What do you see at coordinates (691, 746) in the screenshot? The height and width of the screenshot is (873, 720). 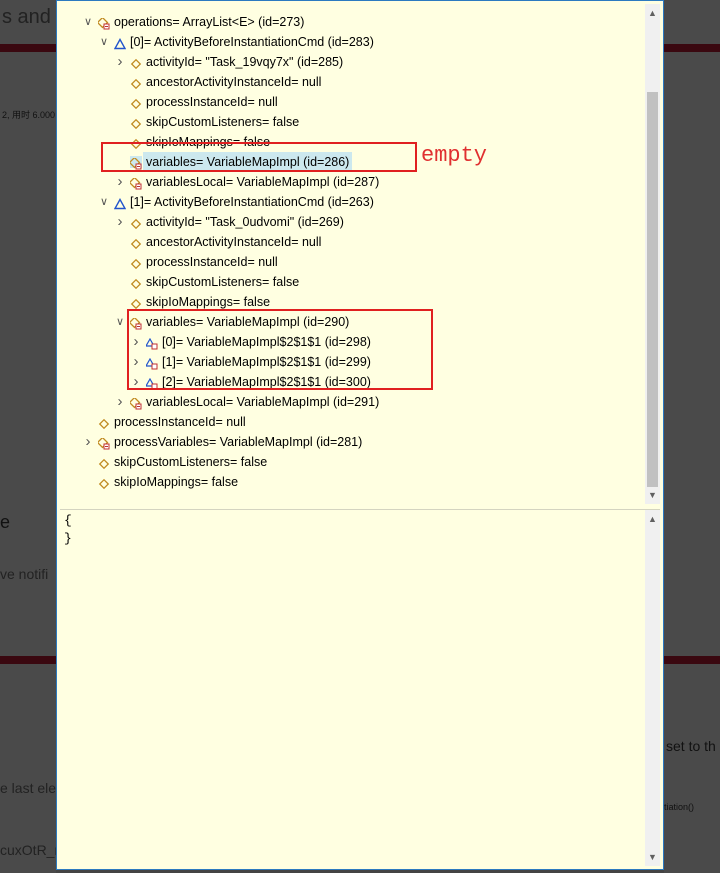 I see `background-text: set to th` at bounding box center [691, 746].